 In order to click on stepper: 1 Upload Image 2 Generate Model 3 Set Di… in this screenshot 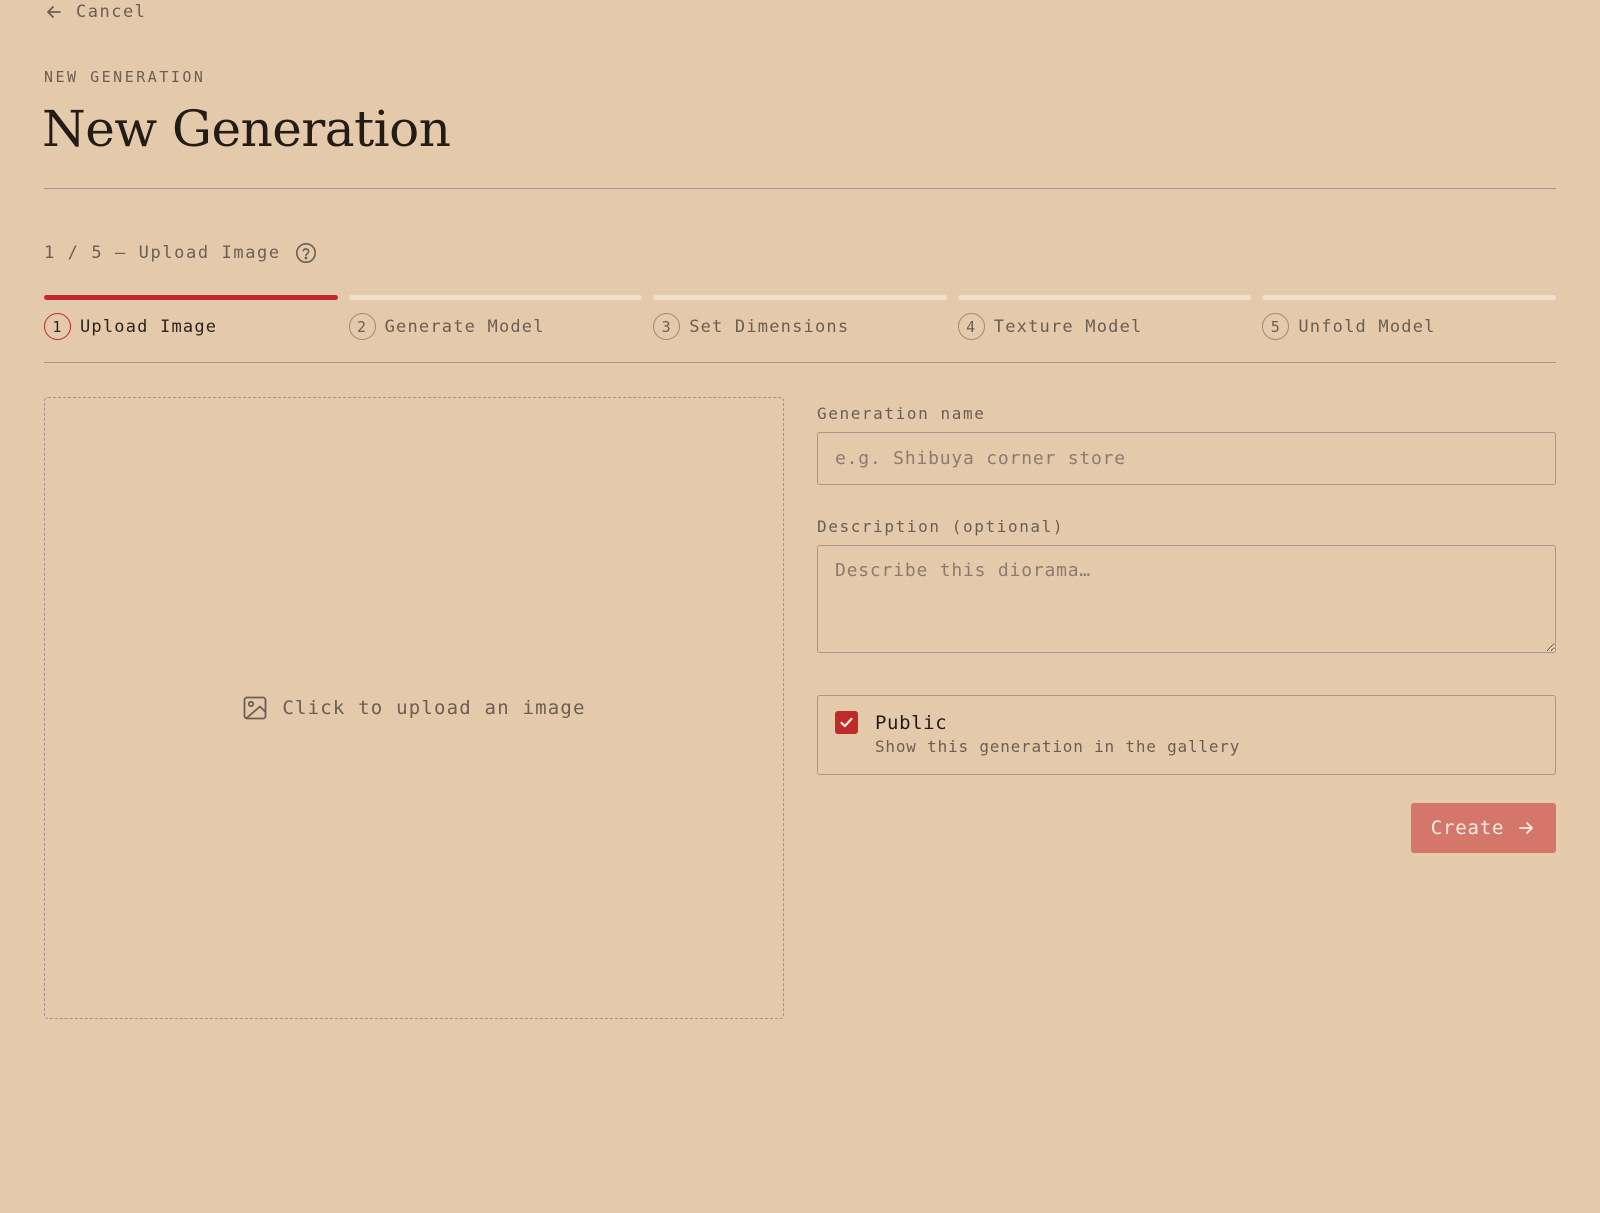, I will do `click(800, 317)`.